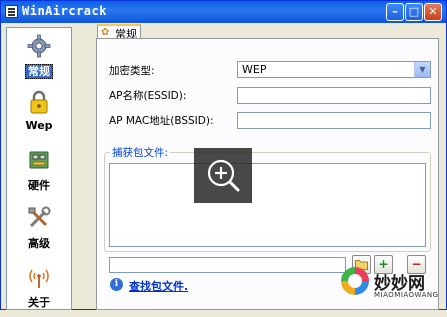 The width and height of the screenshot is (447, 317). I want to click on hardware-card-icon, so click(39, 160).